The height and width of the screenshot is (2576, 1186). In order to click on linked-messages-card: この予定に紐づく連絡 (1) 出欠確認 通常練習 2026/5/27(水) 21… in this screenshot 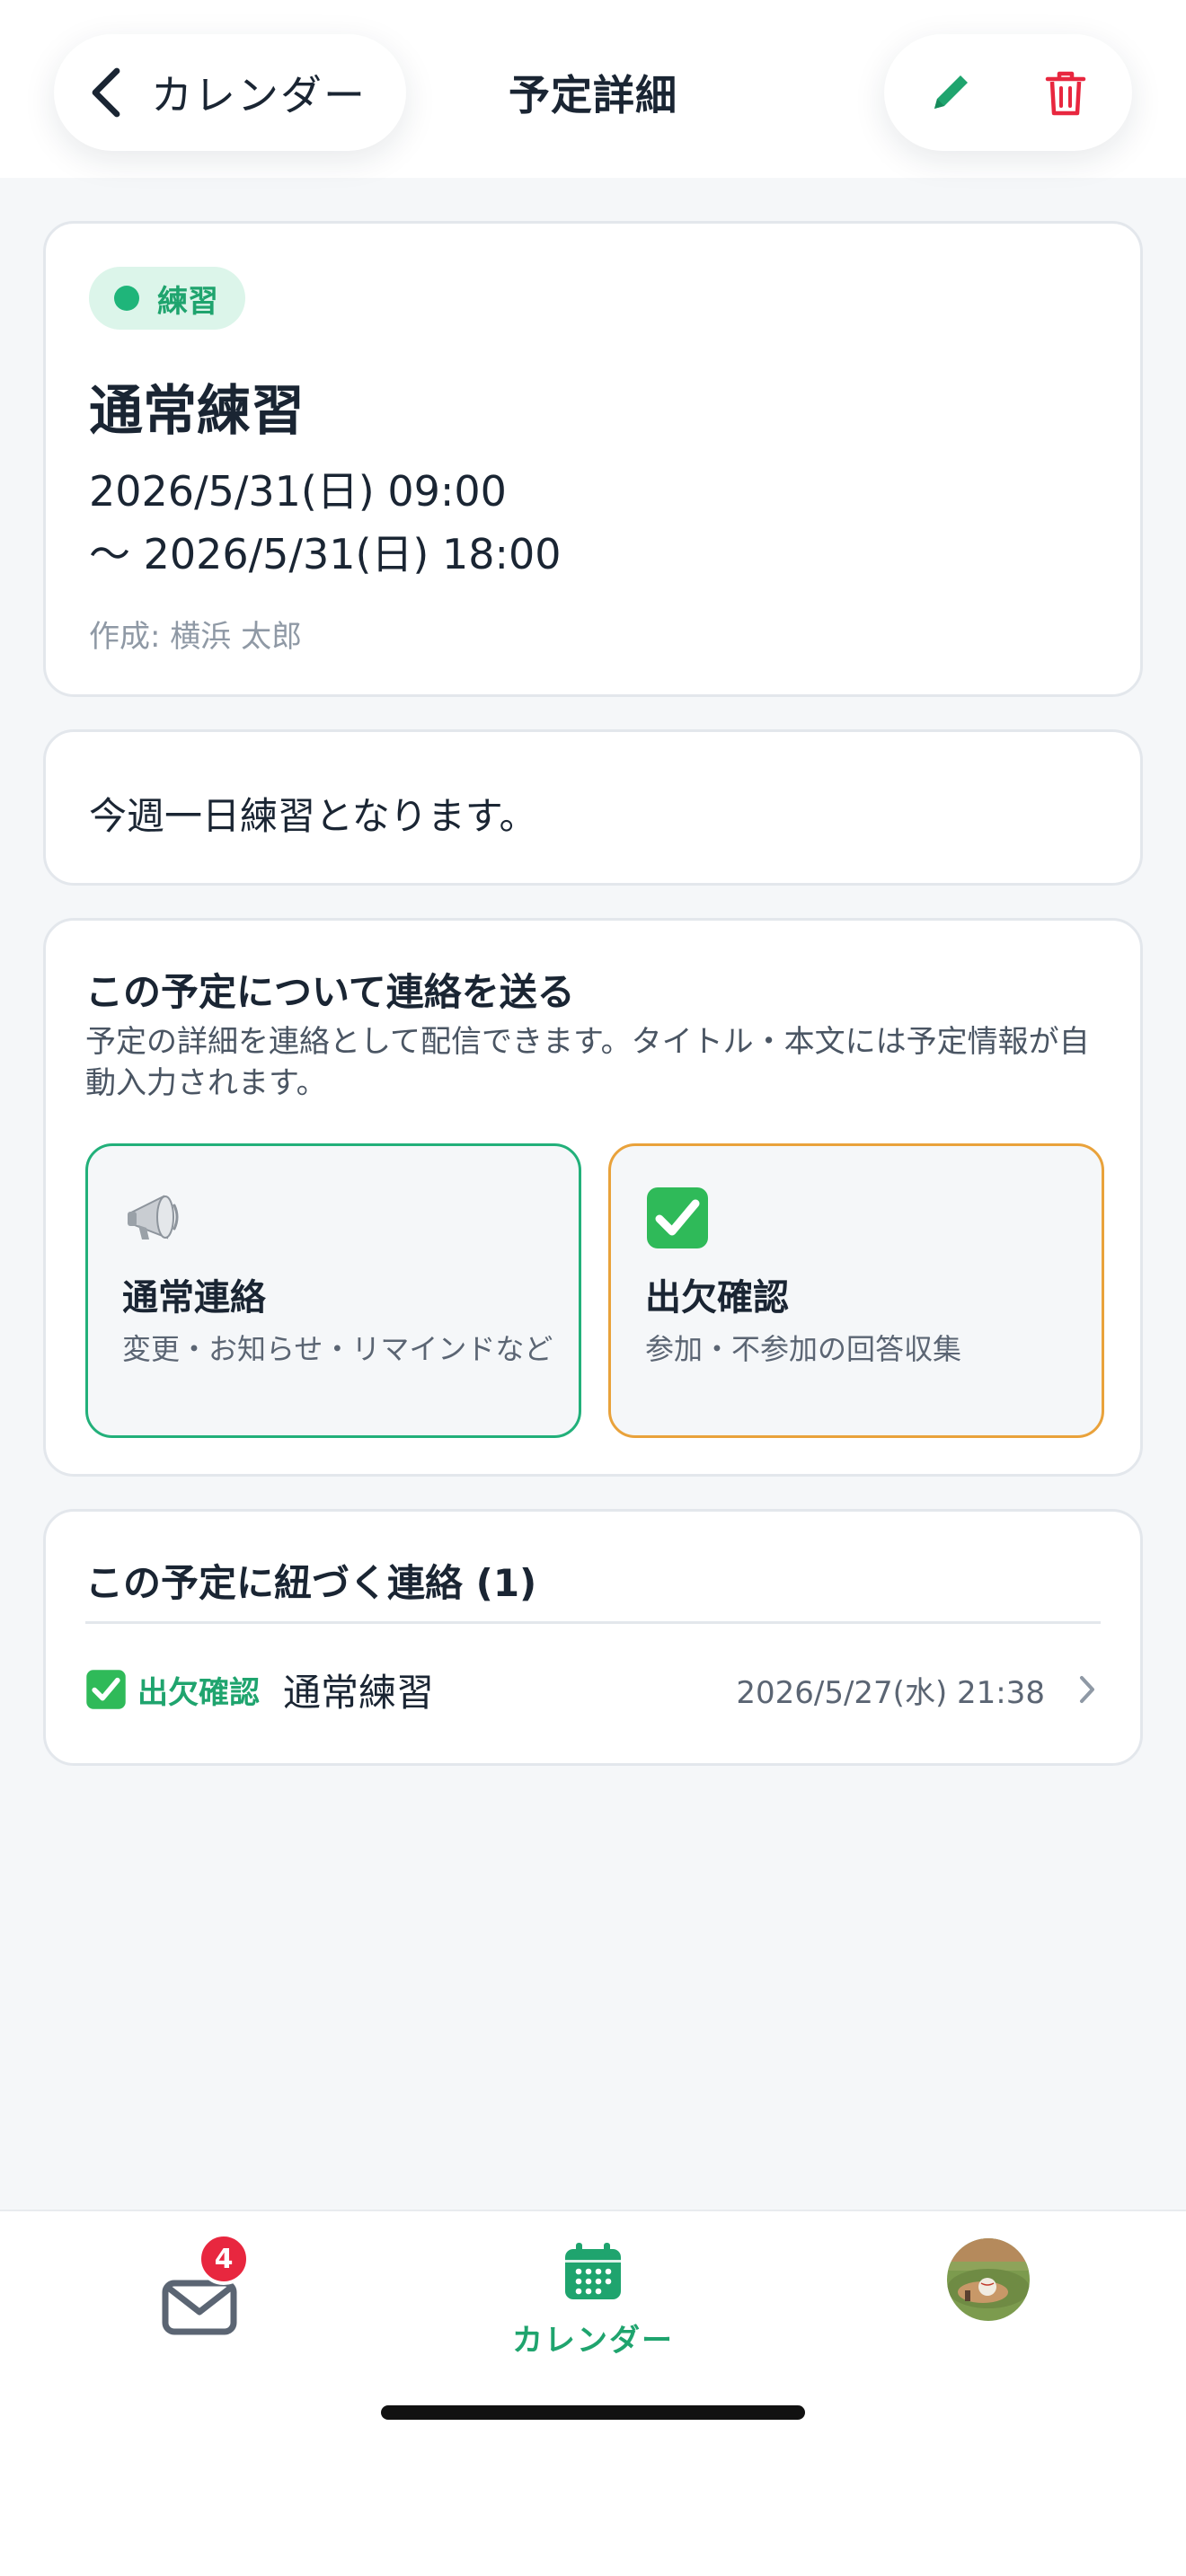, I will do `click(593, 1637)`.